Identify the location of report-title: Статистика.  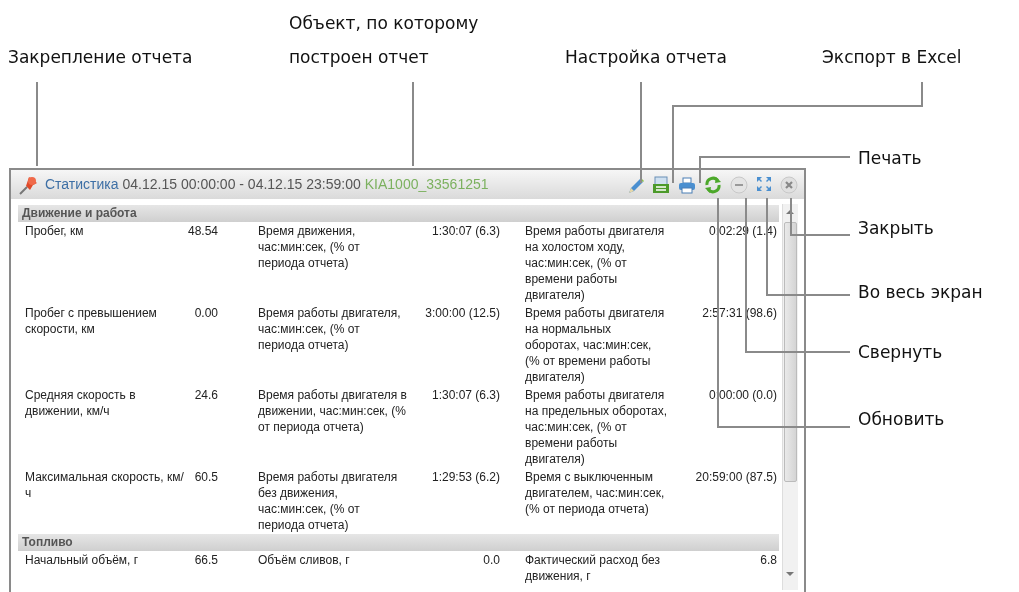
(82, 184).